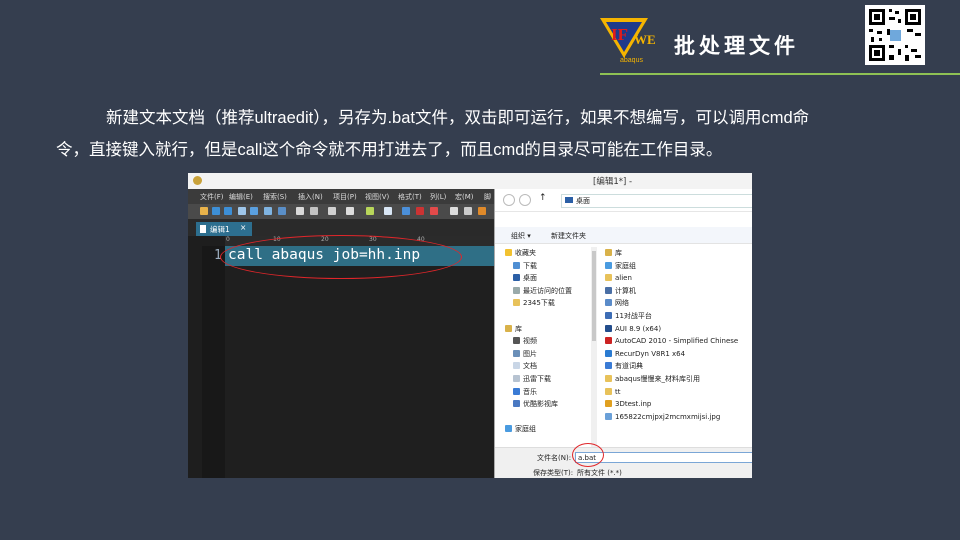  Describe the element at coordinates (275, 197) in the screenshot. I see `menu-search: 搜索(S)` at that location.